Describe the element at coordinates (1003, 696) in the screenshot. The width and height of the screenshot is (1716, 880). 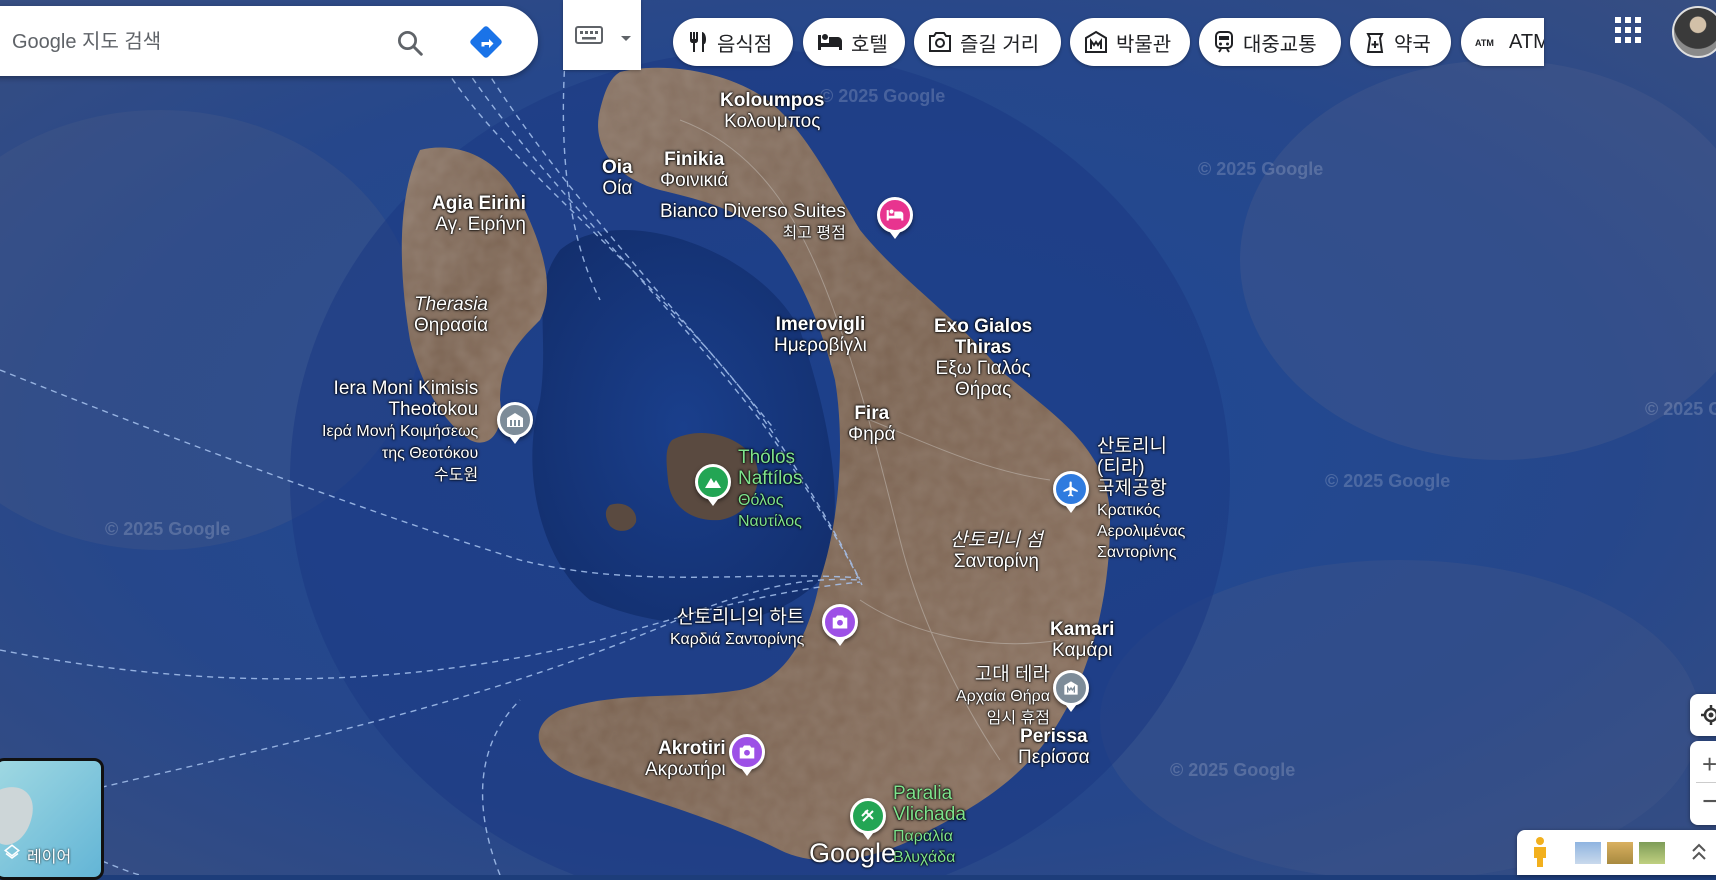
I see `place-label-ancient-thera: 고대 테라 Αρχαία Θήρα 임시 휴점` at that location.